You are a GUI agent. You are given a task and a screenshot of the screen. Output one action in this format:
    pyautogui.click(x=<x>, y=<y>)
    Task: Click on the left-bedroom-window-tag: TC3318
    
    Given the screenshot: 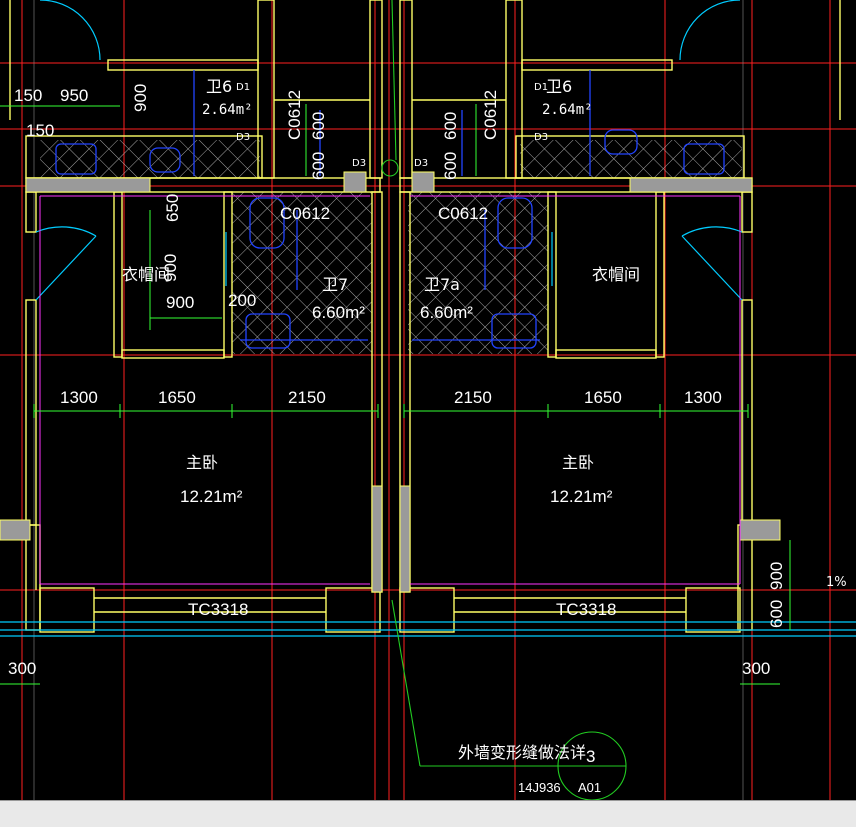 What is the action you would take?
    pyautogui.click(x=218, y=609)
    